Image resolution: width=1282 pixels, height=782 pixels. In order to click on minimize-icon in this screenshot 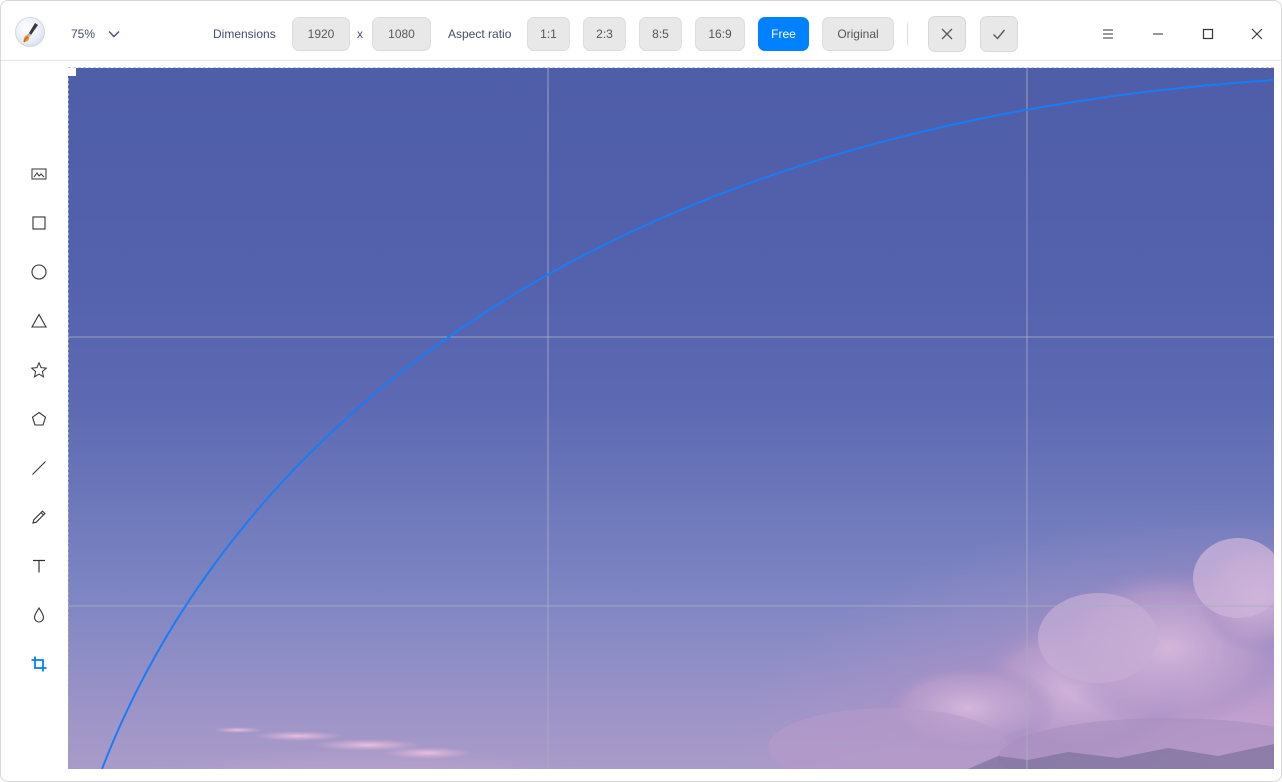, I will do `click(1158, 34)`.